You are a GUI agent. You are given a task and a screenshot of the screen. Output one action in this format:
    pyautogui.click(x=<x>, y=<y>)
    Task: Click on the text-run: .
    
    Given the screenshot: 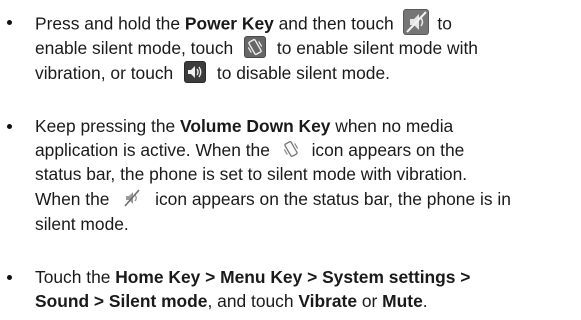 What is the action you would take?
    pyautogui.click(x=425, y=301)
    